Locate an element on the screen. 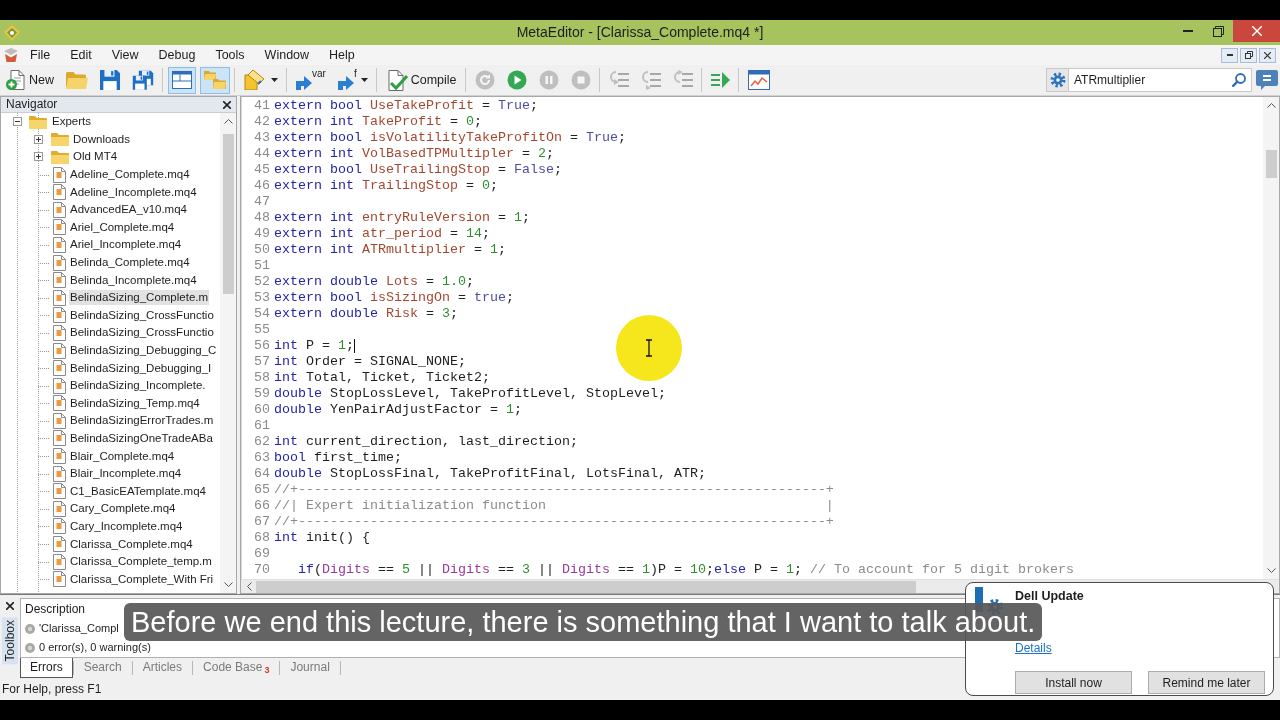  line-number: 48 is located at coordinates (262, 217).